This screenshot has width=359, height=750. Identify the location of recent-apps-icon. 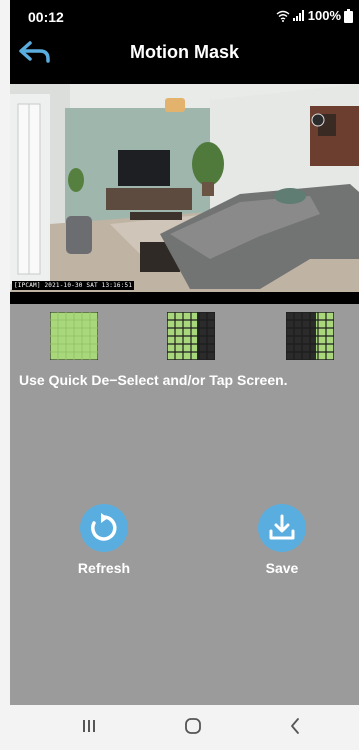
(89, 728).